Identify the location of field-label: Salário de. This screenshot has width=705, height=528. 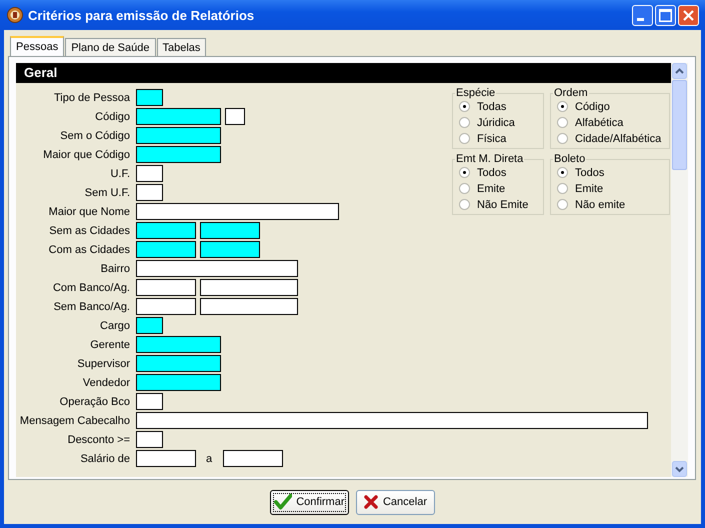
(105, 458).